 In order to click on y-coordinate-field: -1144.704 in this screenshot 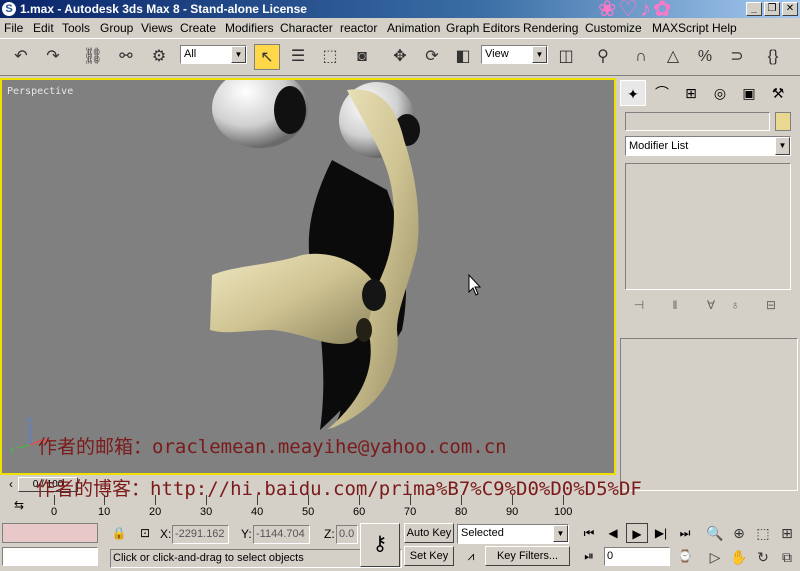, I will do `click(281, 534)`.